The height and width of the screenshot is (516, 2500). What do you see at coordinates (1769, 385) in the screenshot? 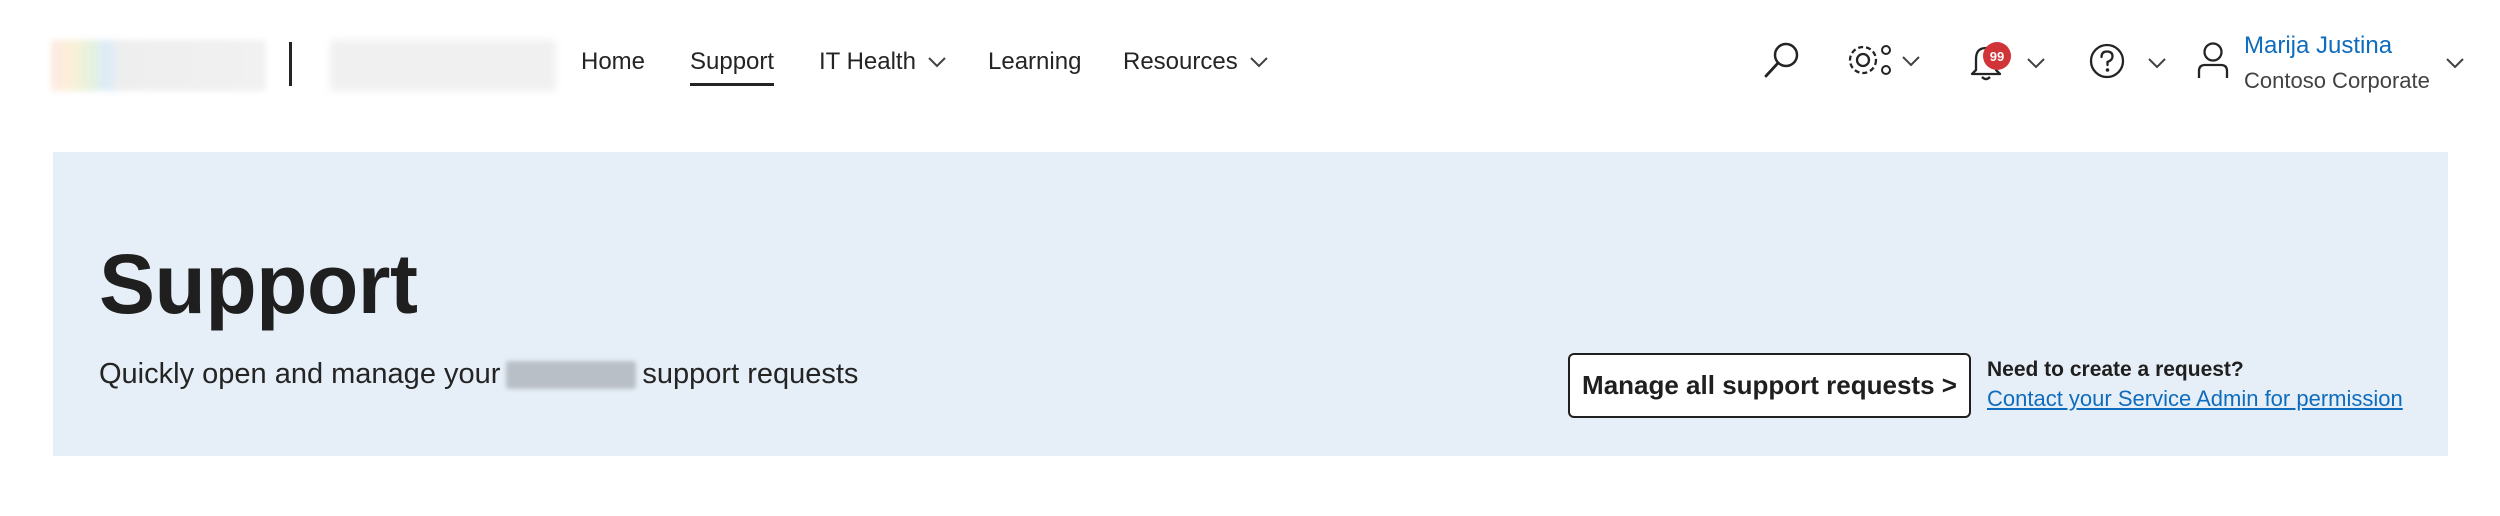
I see `manage-support-requests-button: Manage all support requests >` at bounding box center [1769, 385].